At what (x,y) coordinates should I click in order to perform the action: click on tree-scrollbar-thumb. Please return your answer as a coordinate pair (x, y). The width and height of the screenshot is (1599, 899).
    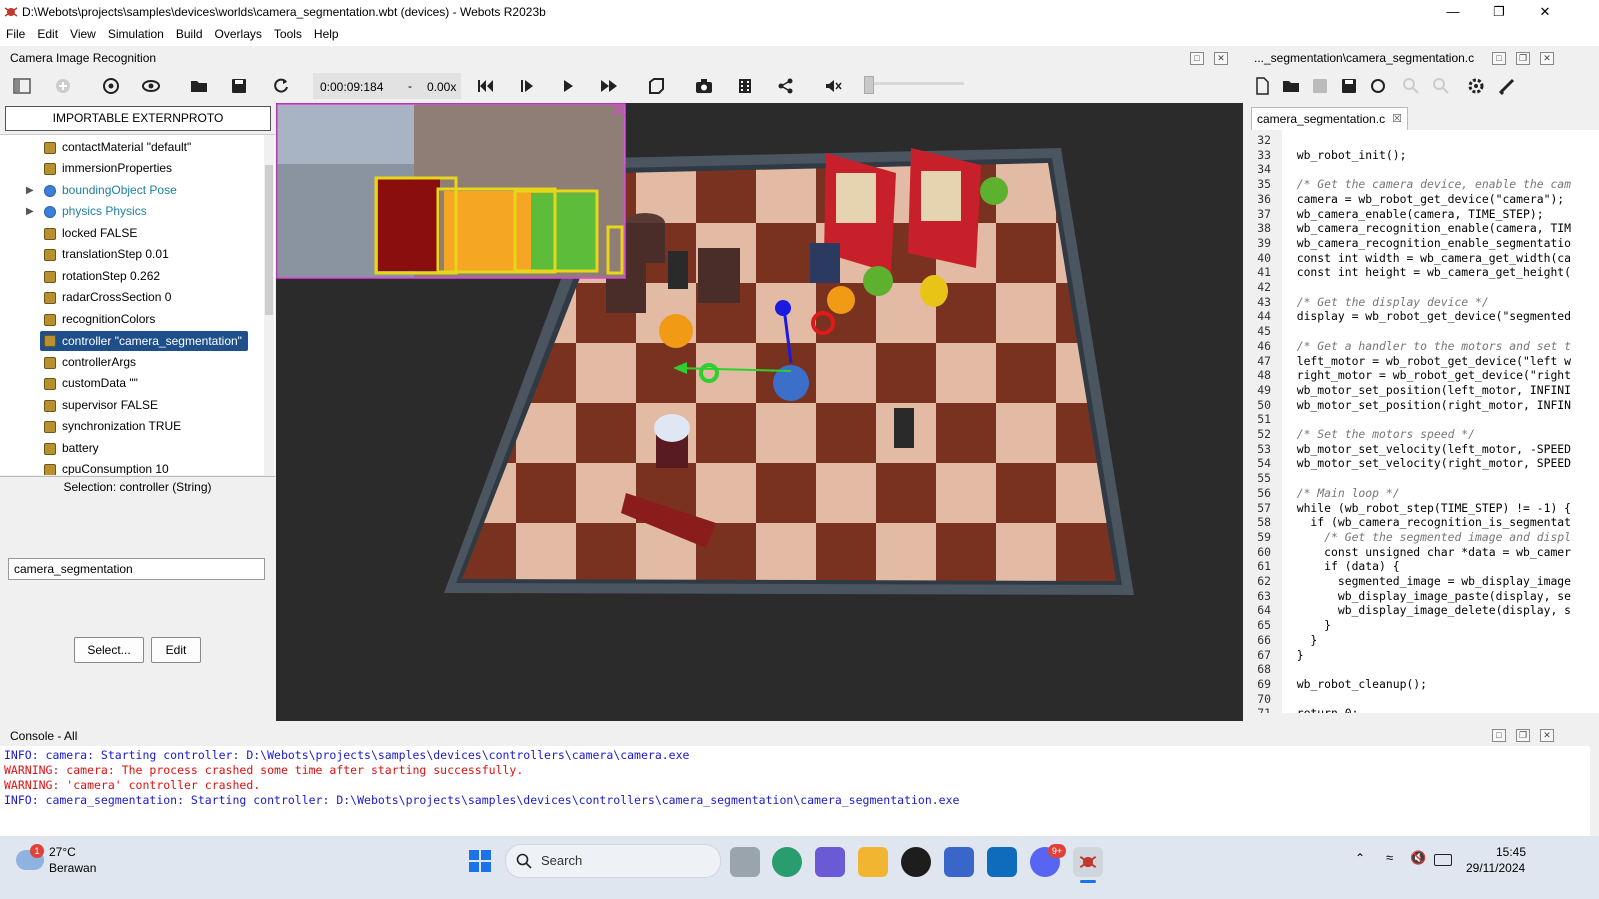
    Looking at the image, I should click on (269, 240).